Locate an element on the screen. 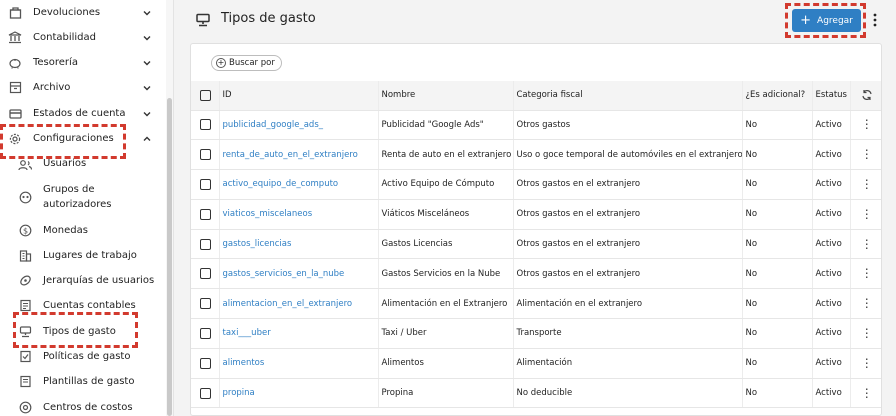  building-icon is located at coordinates (25, 256).